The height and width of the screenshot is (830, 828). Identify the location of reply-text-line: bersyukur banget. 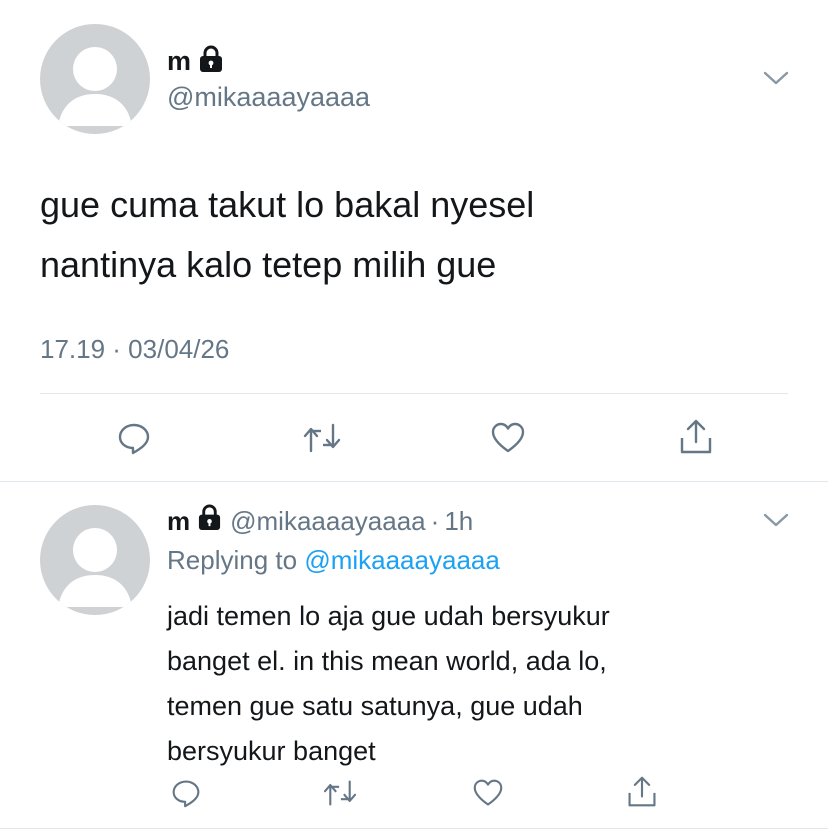
(271, 751).